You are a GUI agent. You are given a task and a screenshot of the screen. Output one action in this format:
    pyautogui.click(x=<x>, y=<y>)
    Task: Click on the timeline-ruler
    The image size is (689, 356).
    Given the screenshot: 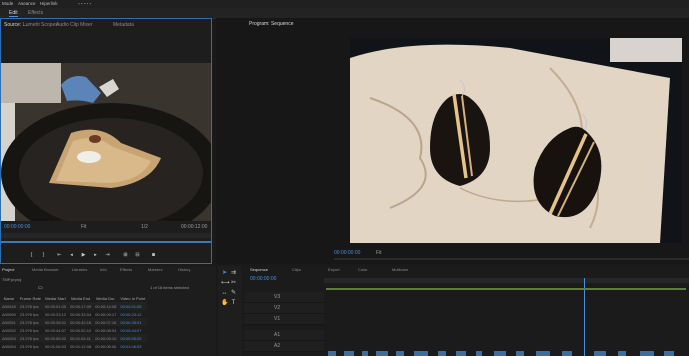 What is the action you would take?
    pyautogui.click(x=506, y=280)
    